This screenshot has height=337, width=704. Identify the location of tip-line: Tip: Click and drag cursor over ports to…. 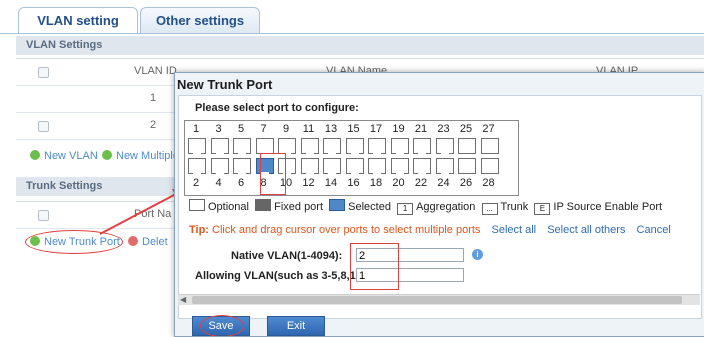
(430, 230).